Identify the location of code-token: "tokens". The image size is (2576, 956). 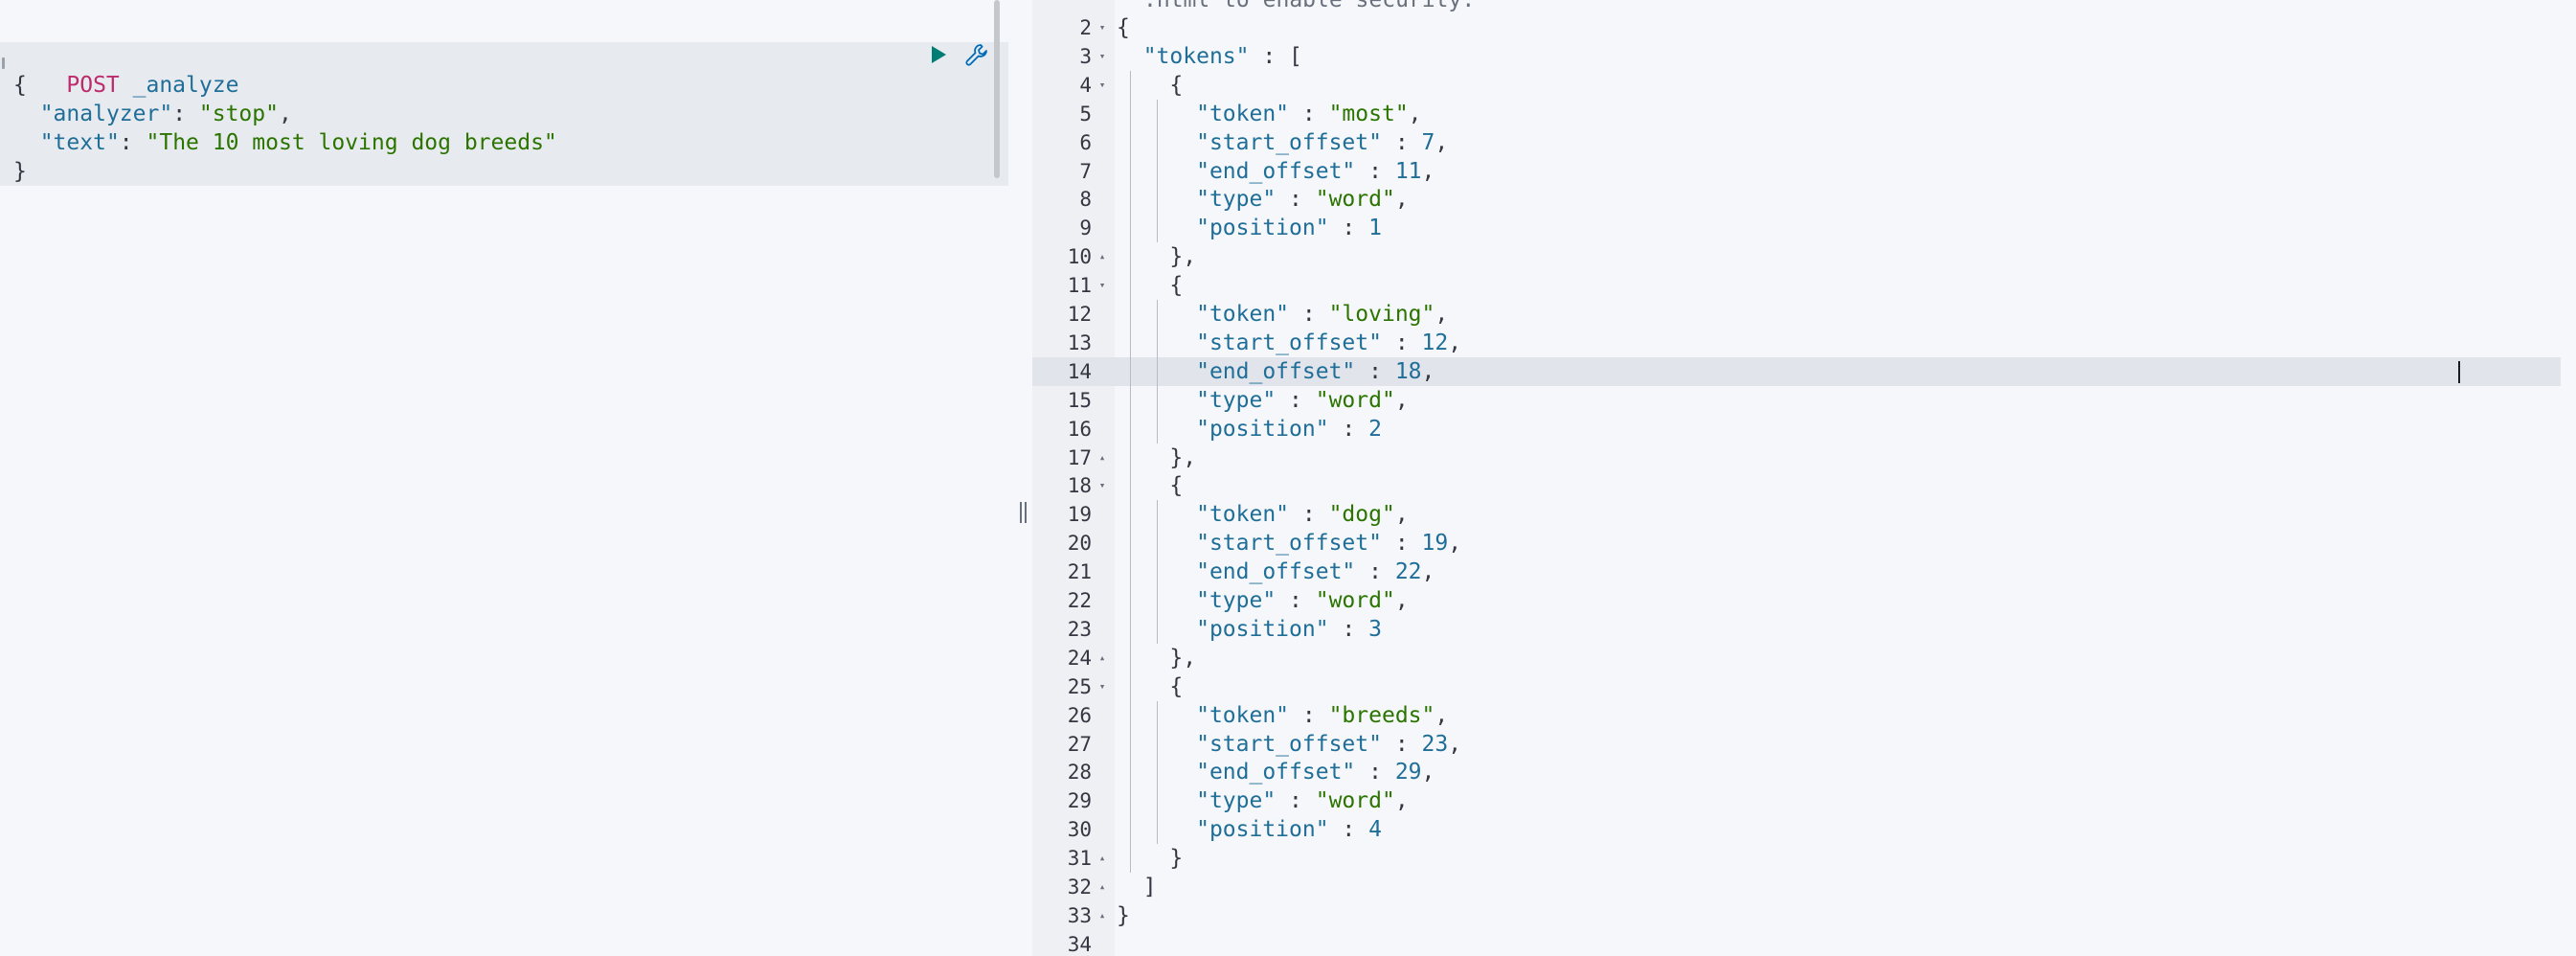
(1196, 56).